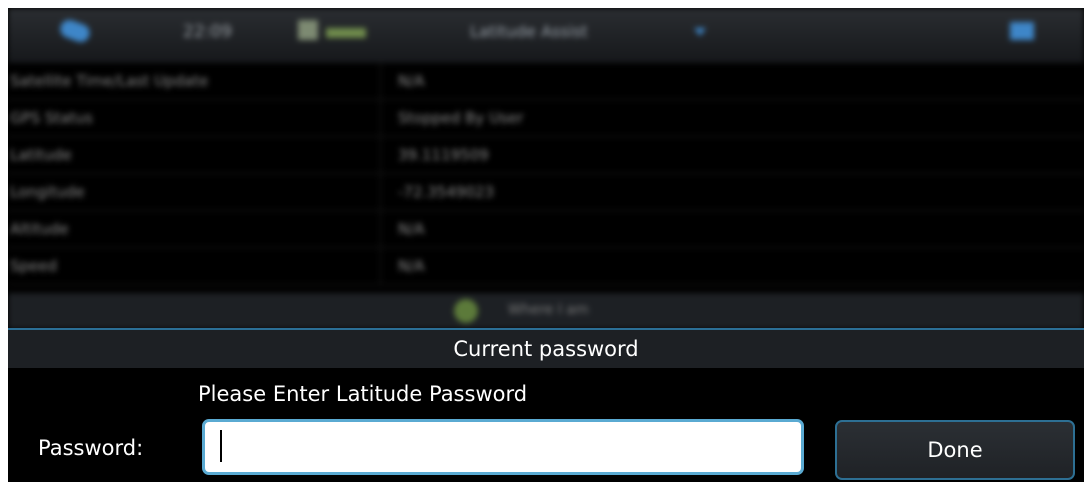 This screenshot has height=482, width=1088. I want to click on dialog-title: Current password, so click(546, 349).